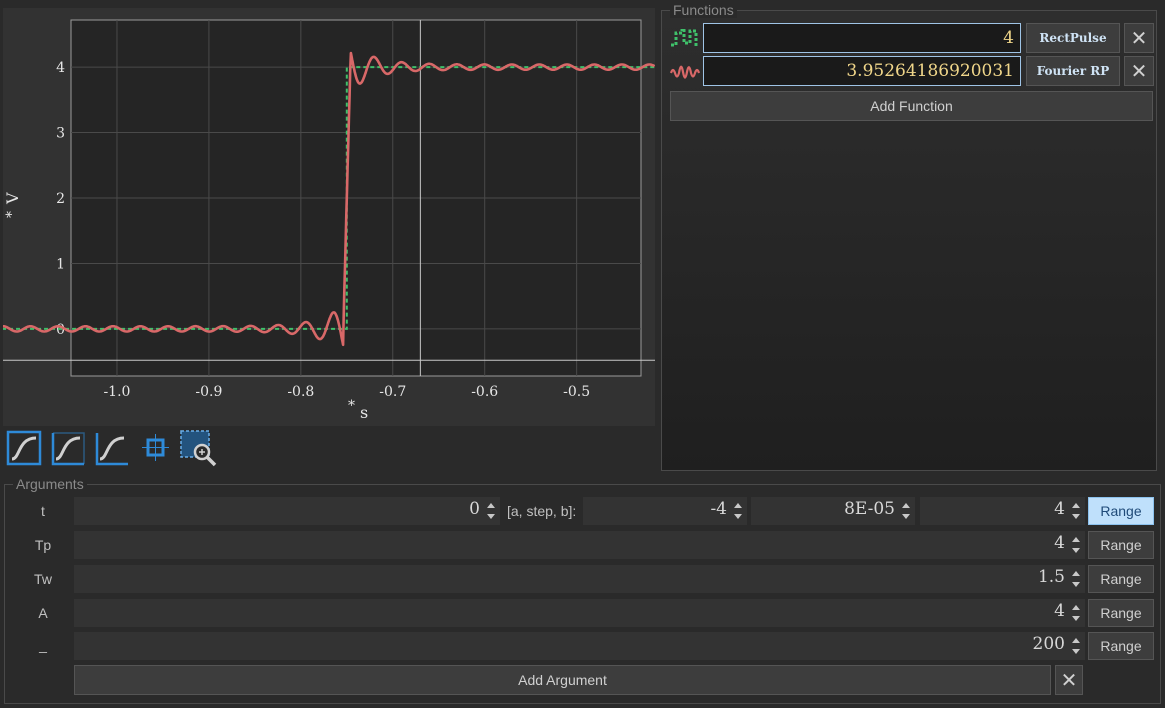 This screenshot has width=1165, height=708. I want to click on x-tick-label: -0.6, so click(484, 392).